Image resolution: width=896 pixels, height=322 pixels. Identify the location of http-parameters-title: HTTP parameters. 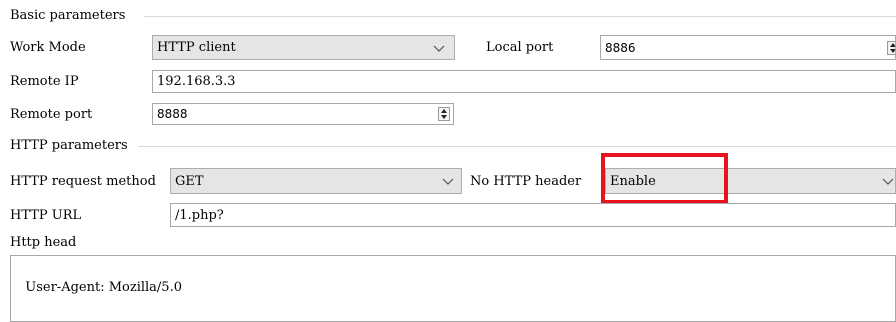
(69, 145).